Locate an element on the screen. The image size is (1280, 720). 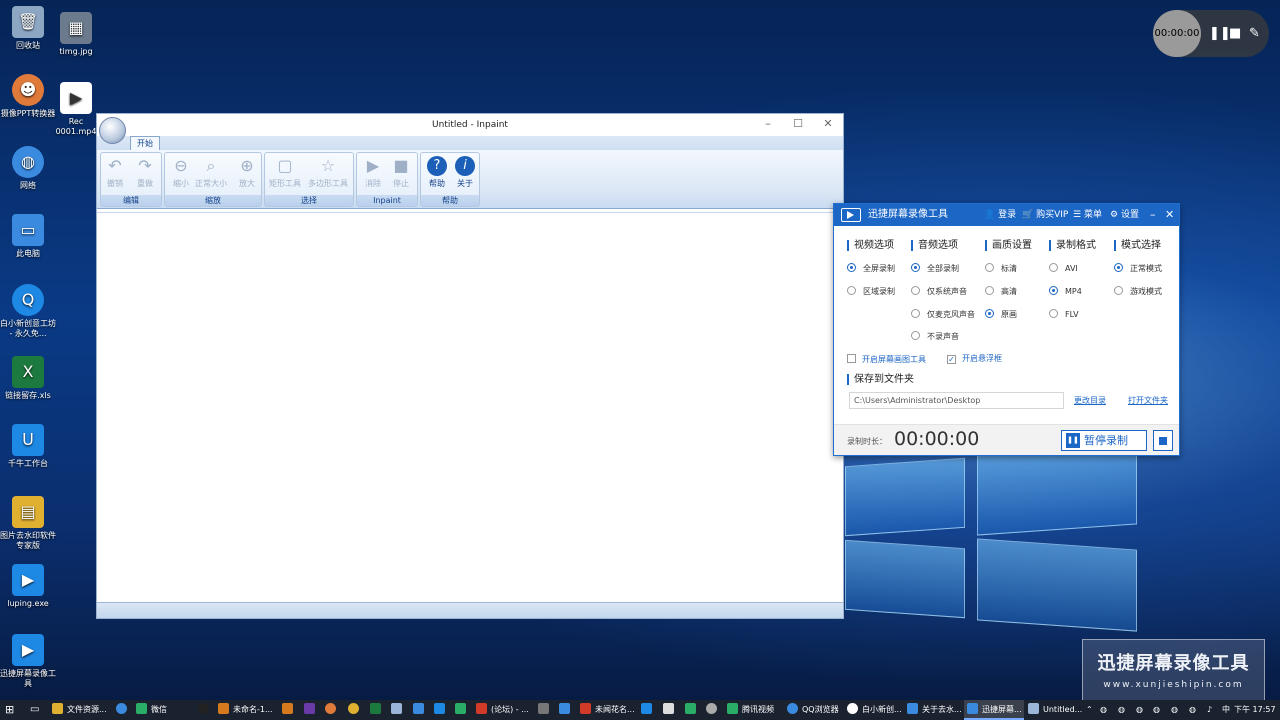
buy-vip-button: 🛒 购买VIP is located at coordinates (1045, 215).